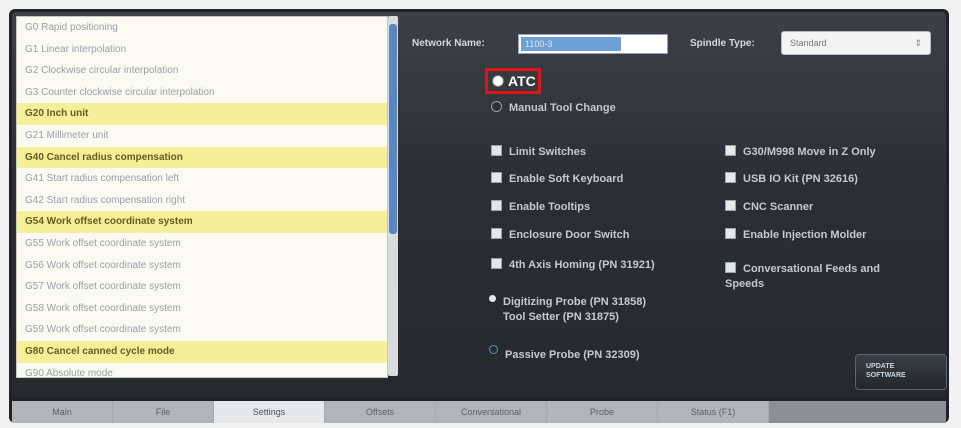  Describe the element at coordinates (202, 309) in the screenshot. I see `gcode-list-item: G58 Work offset coordinate system` at that location.